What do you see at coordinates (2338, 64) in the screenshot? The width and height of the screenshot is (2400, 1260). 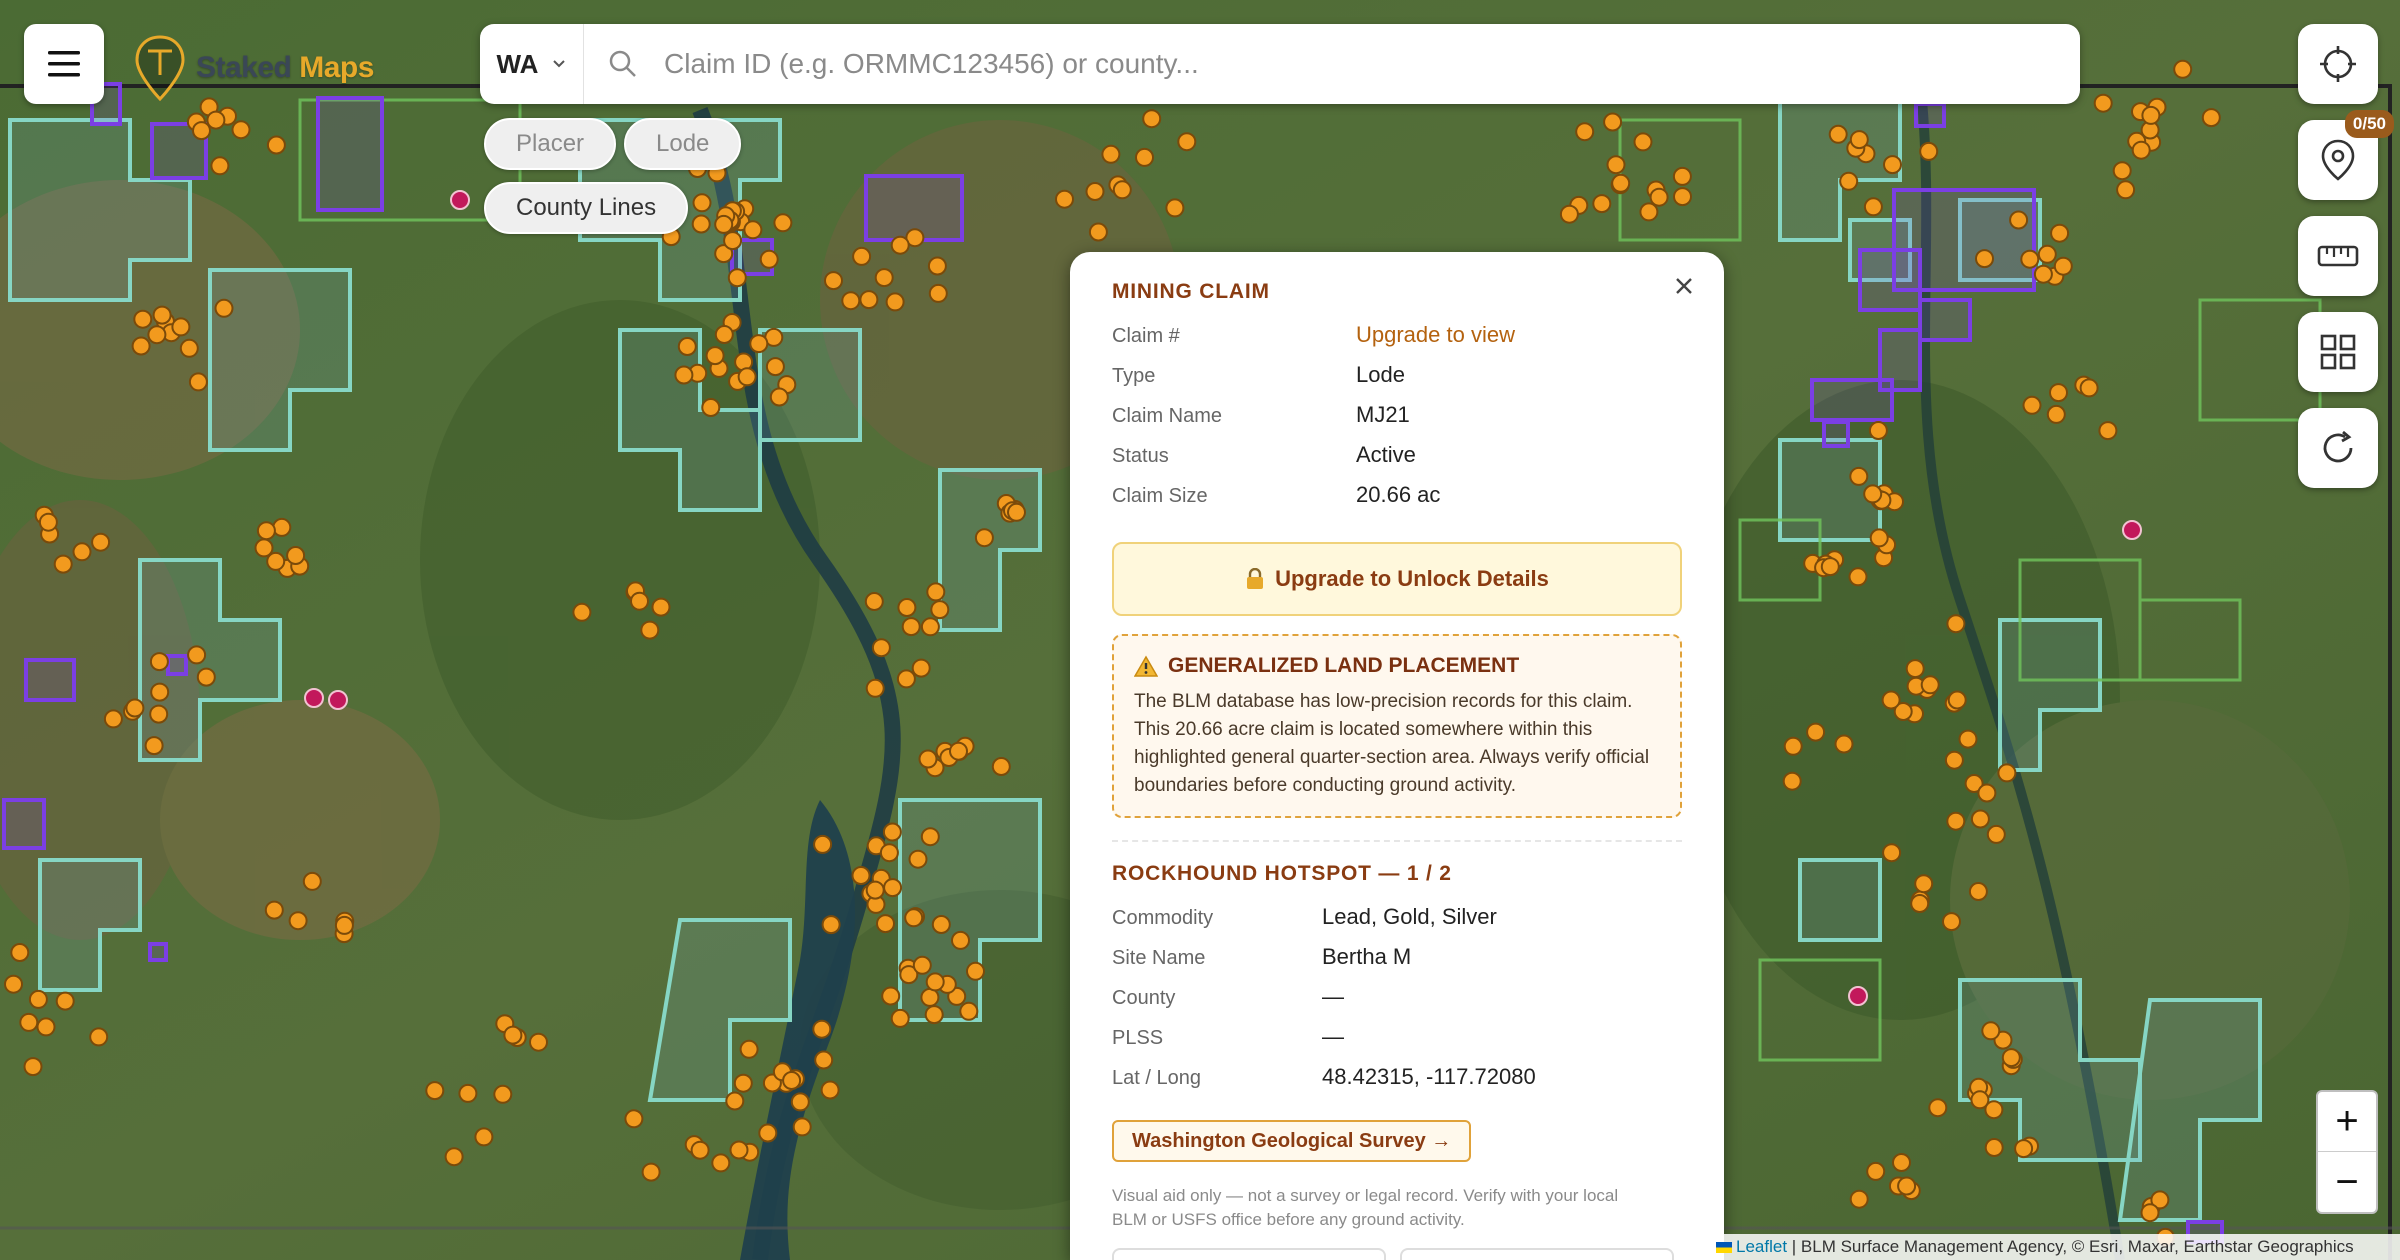 I see `locate-button` at bounding box center [2338, 64].